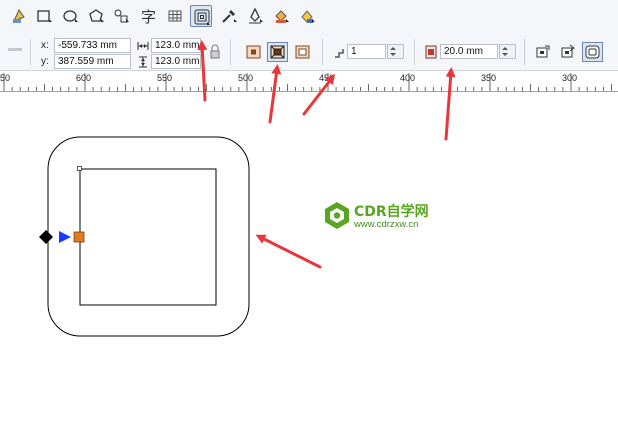 Image resolution: width=618 pixels, height=431 pixels. I want to click on ruler-label: 50, so click(5, 78).